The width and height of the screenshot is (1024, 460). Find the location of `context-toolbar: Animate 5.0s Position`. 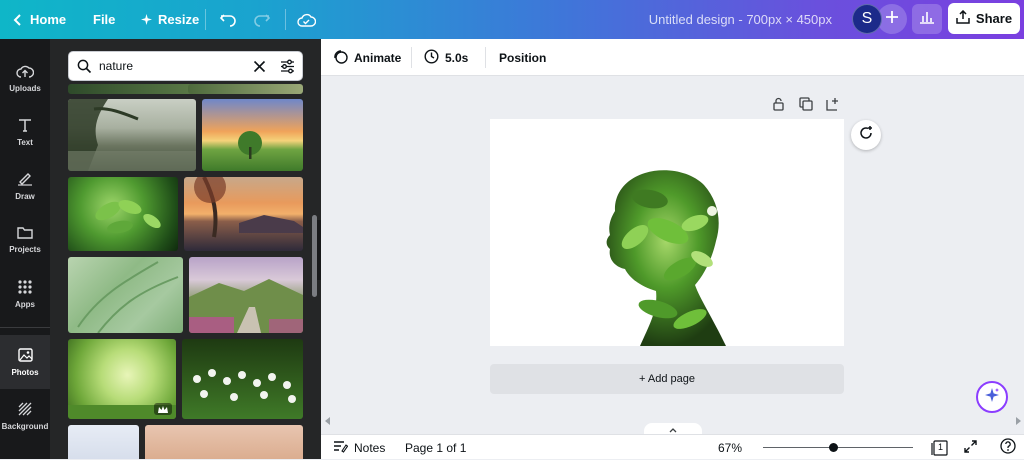

context-toolbar: Animate 5.0s Position is located at coordinates (672, 57).